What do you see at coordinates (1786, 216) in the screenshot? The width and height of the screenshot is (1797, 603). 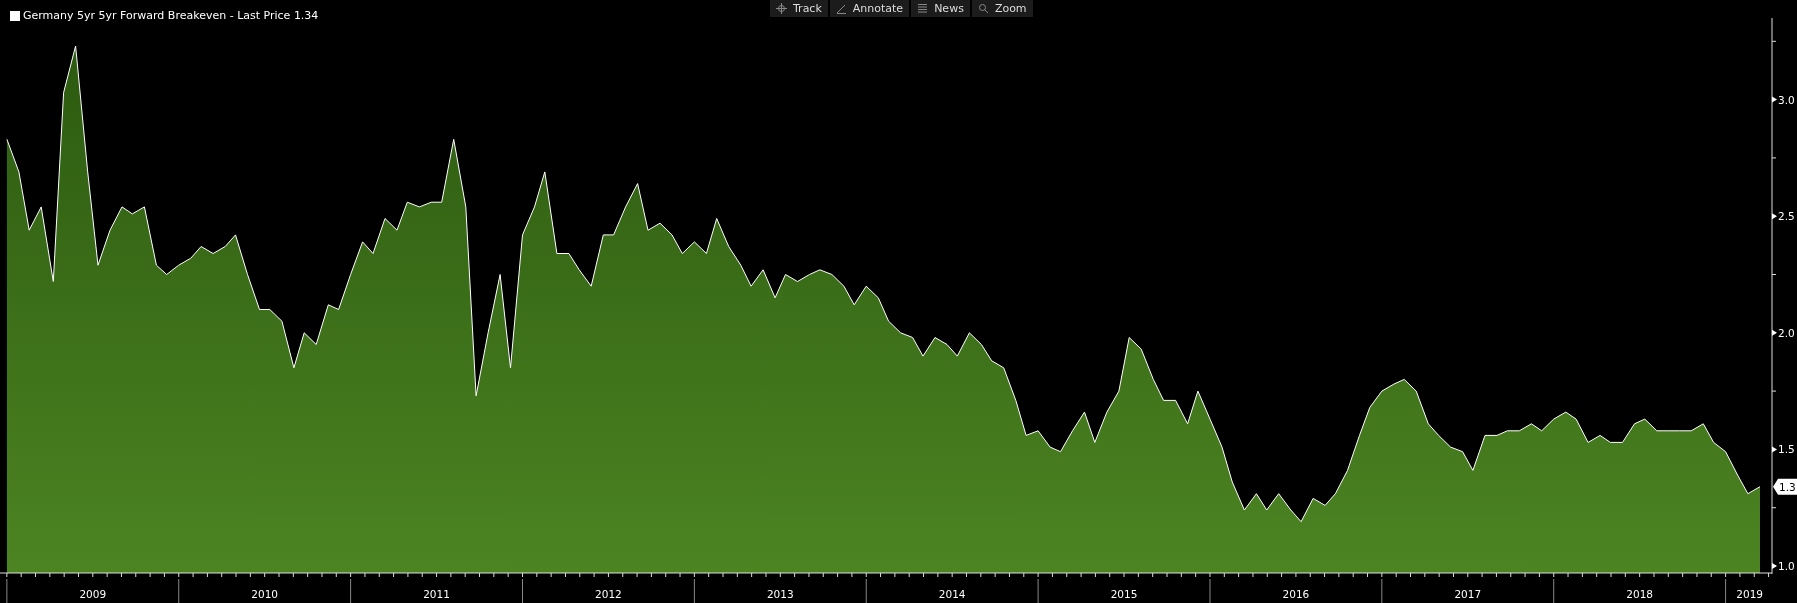 I see `y-tick-label: 2.5` at bounding box center [1786, 216].